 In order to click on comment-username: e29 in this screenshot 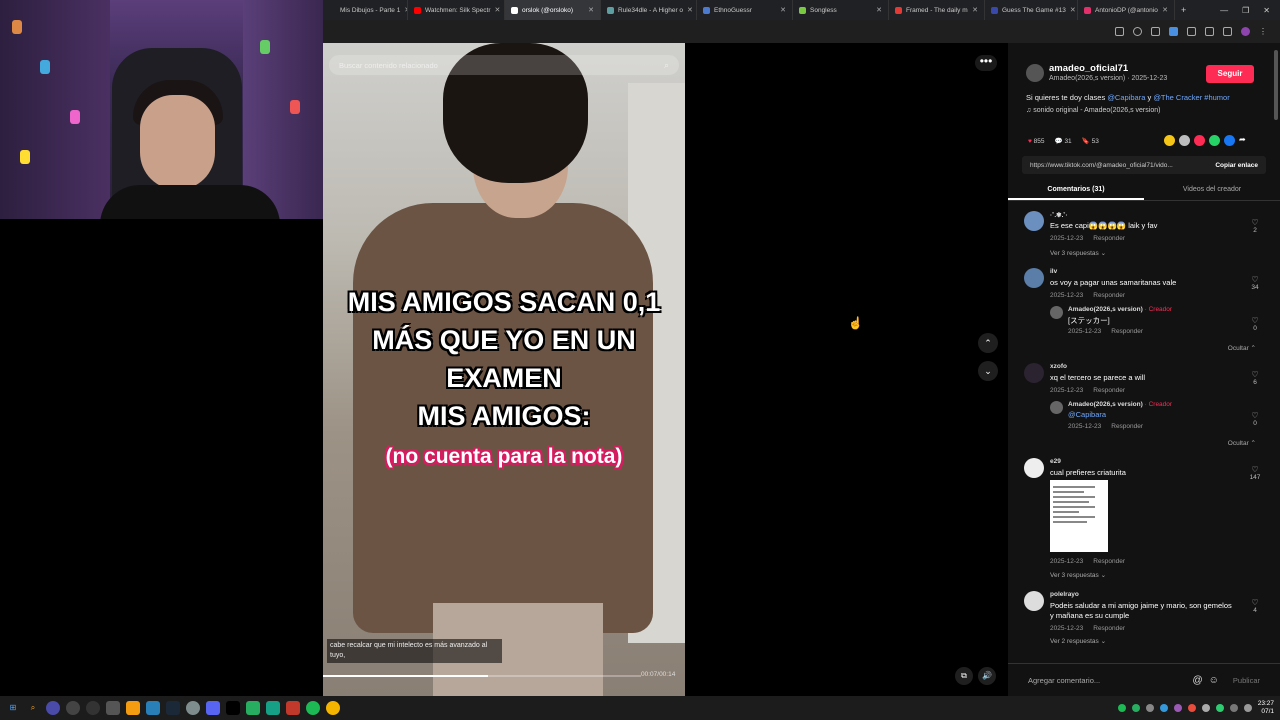, I will do `click(1055, 461)`.